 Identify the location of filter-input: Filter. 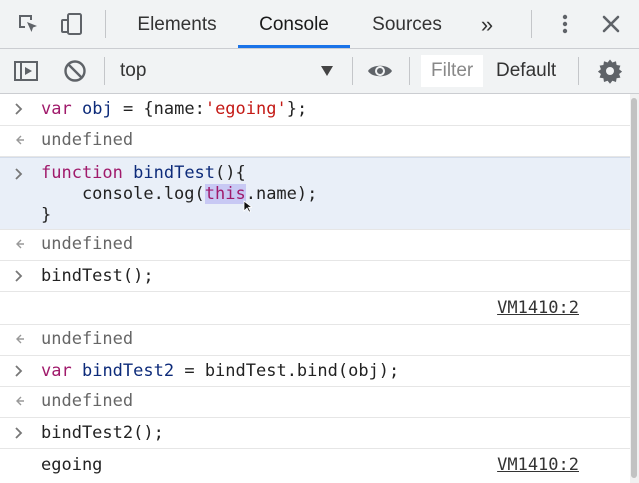
(452, 71).